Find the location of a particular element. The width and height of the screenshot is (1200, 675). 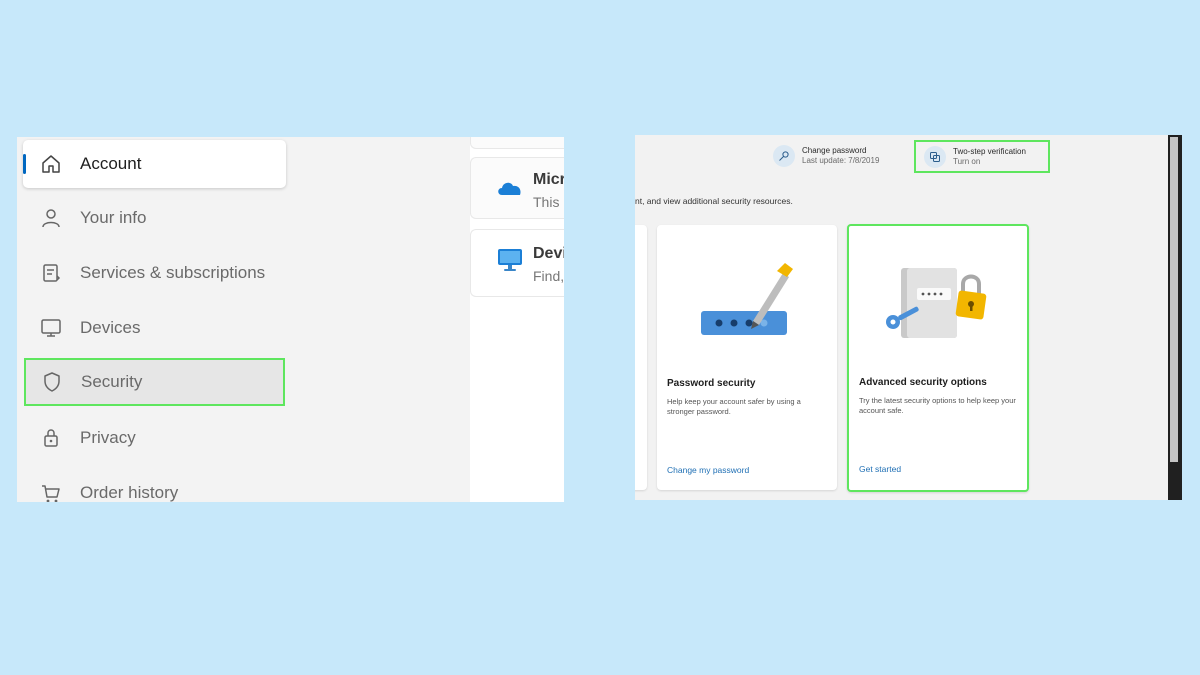

get-started-link: Get started is located at coordinates (880, 469).